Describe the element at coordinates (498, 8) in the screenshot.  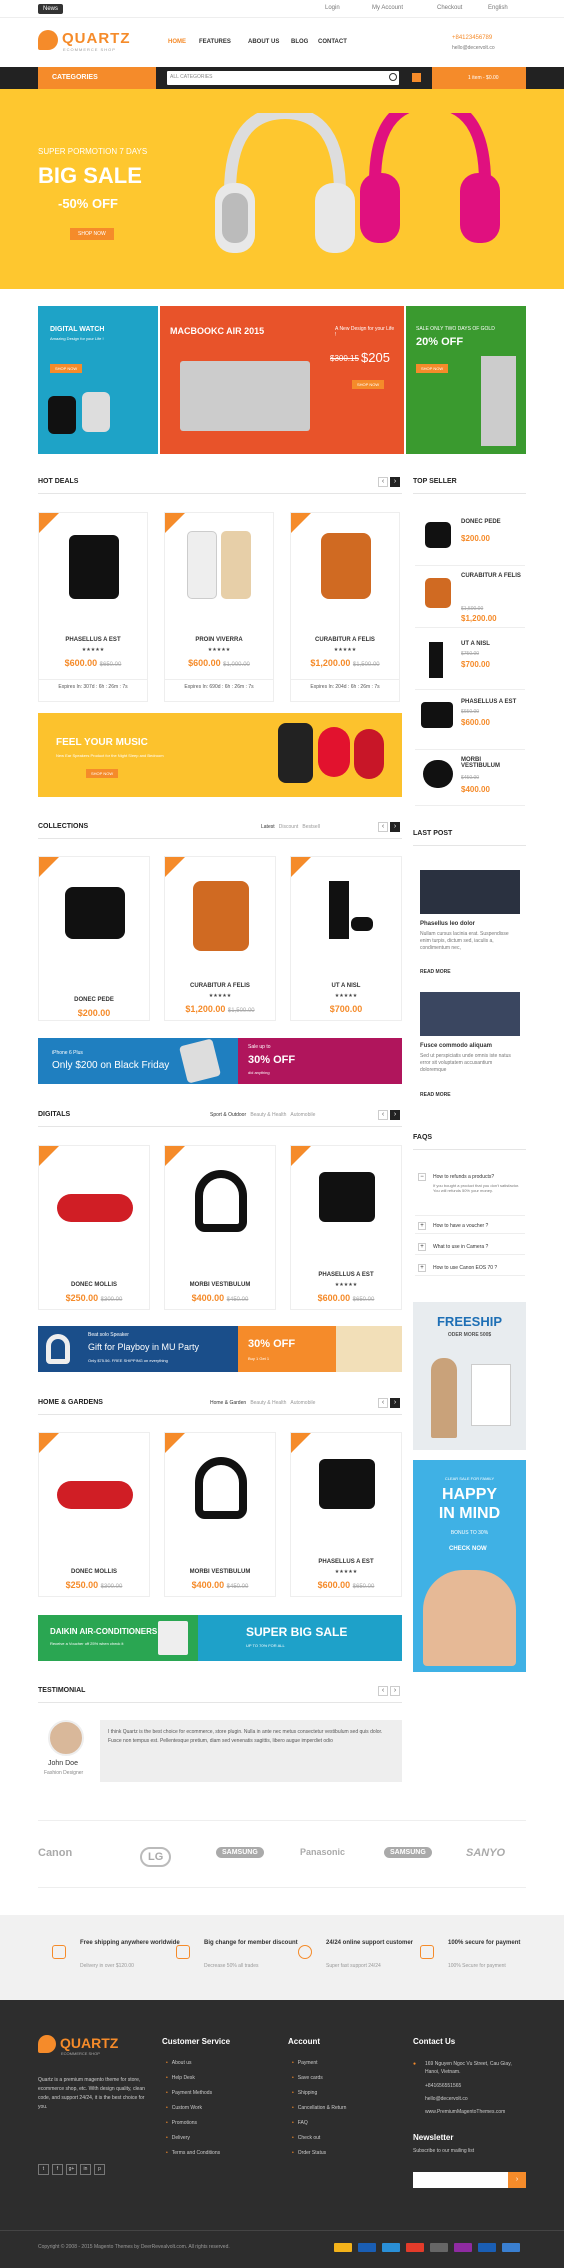
I see `language-select: English` at that location.